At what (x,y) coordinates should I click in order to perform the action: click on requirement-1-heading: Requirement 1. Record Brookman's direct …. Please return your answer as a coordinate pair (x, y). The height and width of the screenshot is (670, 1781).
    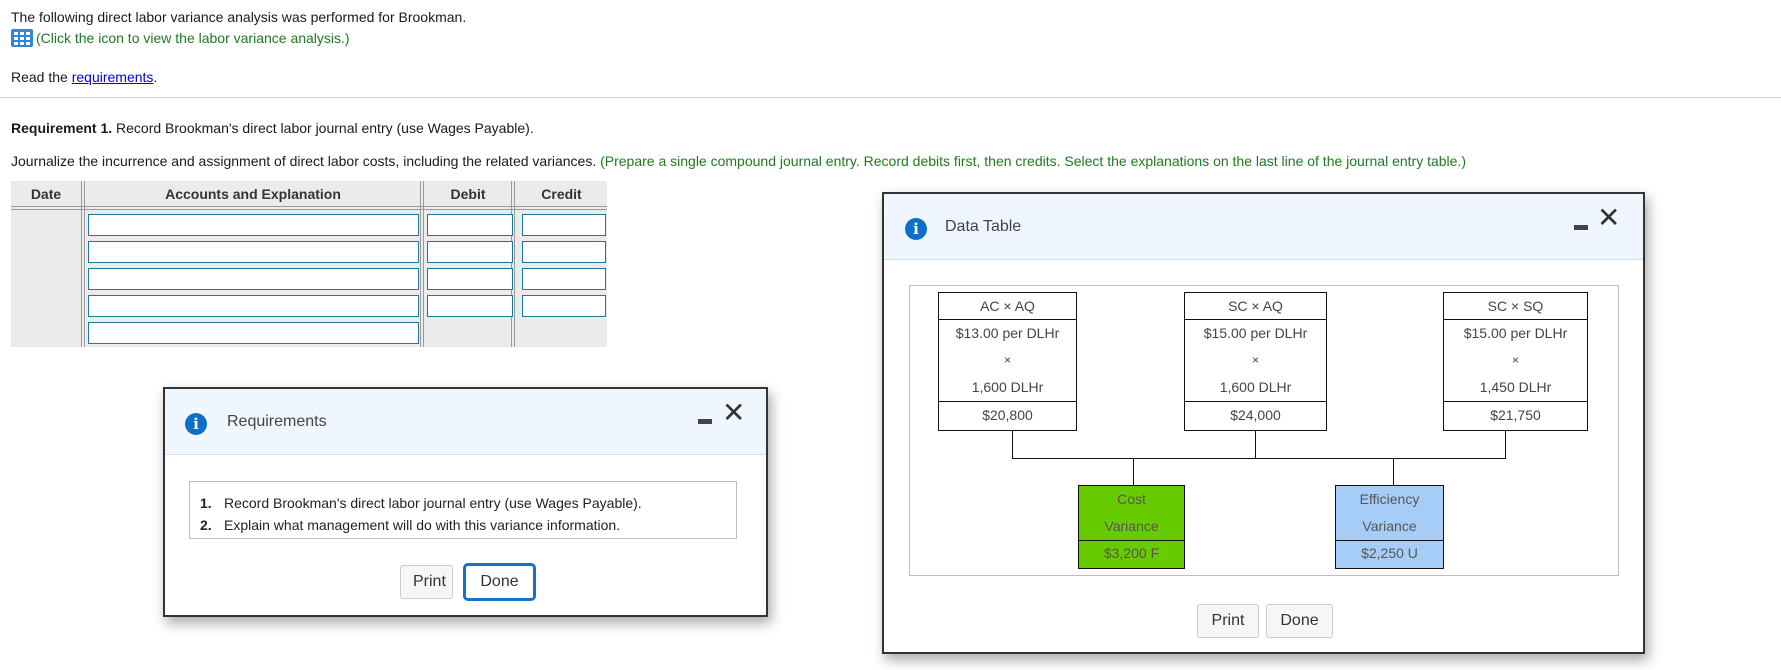
    Looking at the image, I should click on (272, 128).